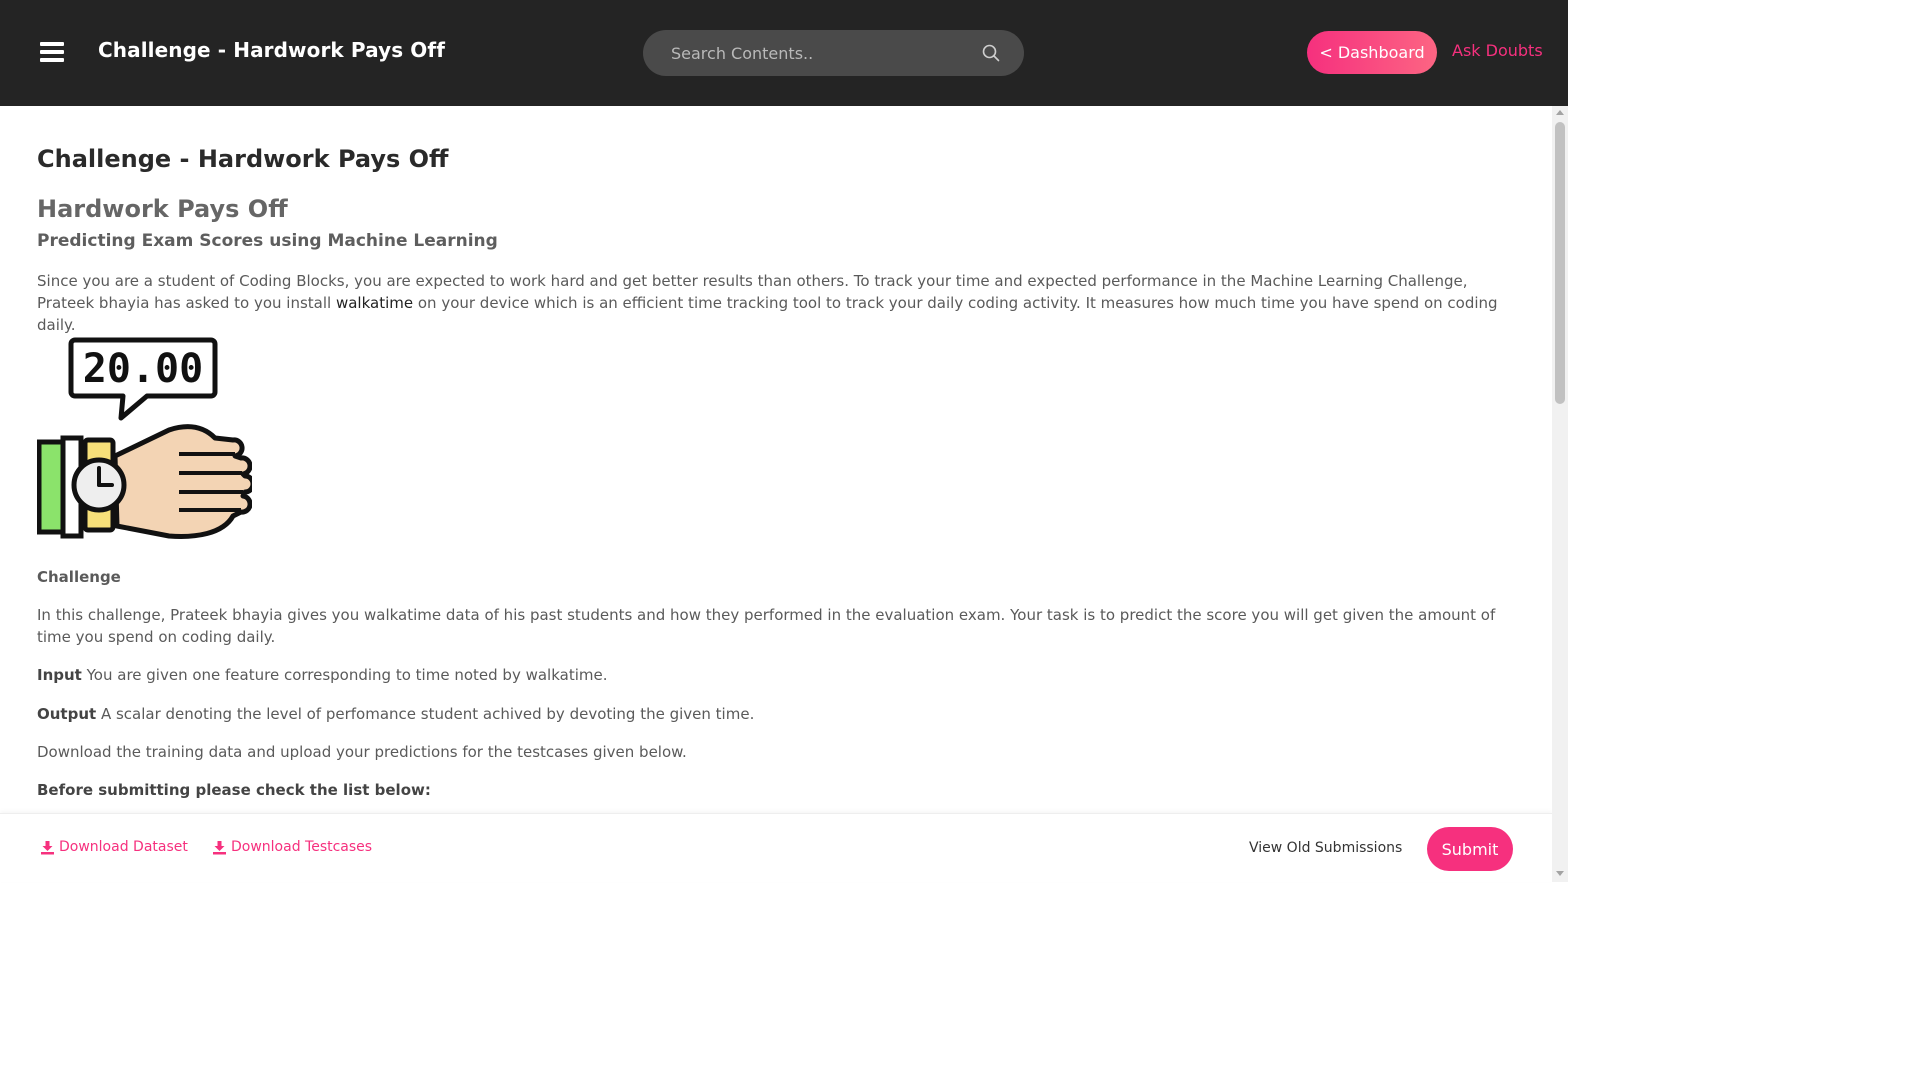  Describe the element at coordinates (302, 847) in the screenshot. I see `download-testcases-label: Download Testcases` at that location.